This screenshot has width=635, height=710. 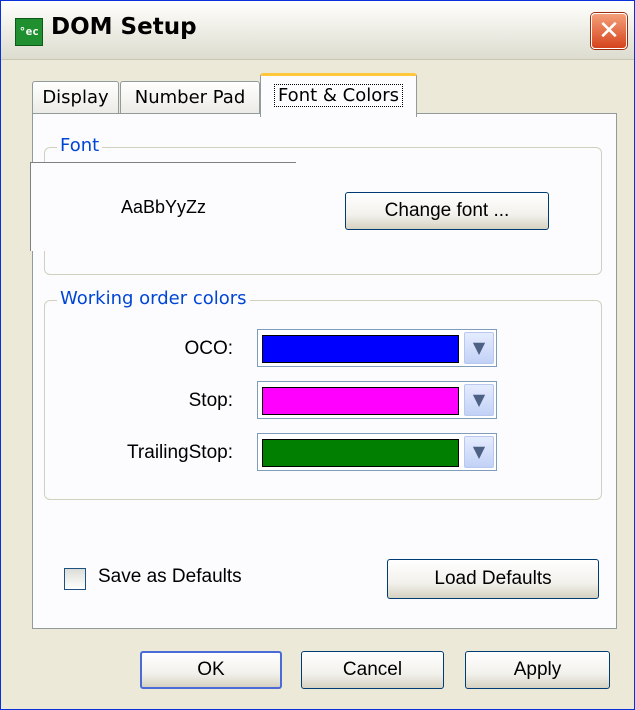 I want to click on tab-font-colors: Font & Colors, so click(x=338, y=95).